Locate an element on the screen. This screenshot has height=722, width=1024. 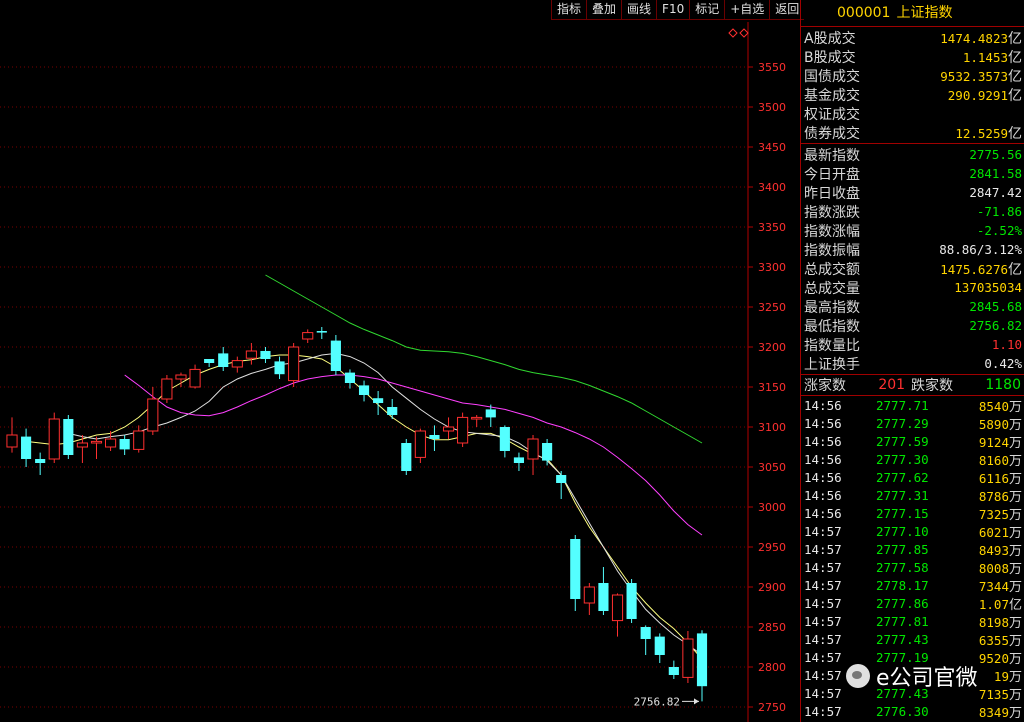
f10-button: F10 is located at coordinates (673, 10).